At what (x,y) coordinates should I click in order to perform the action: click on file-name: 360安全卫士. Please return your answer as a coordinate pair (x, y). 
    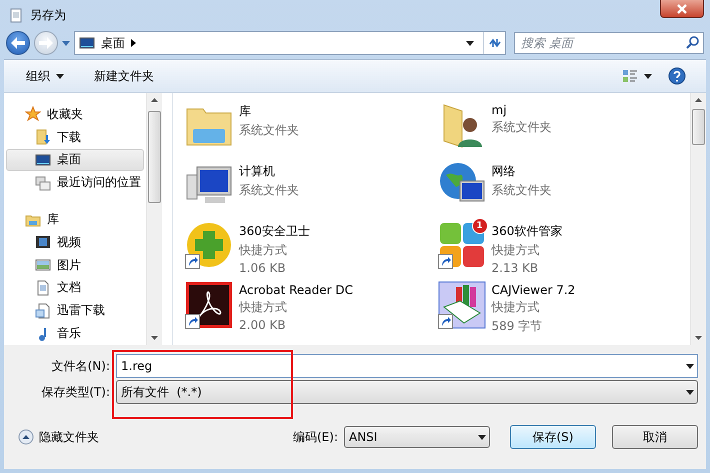
    Looking at the image, I should click on (274, 231).